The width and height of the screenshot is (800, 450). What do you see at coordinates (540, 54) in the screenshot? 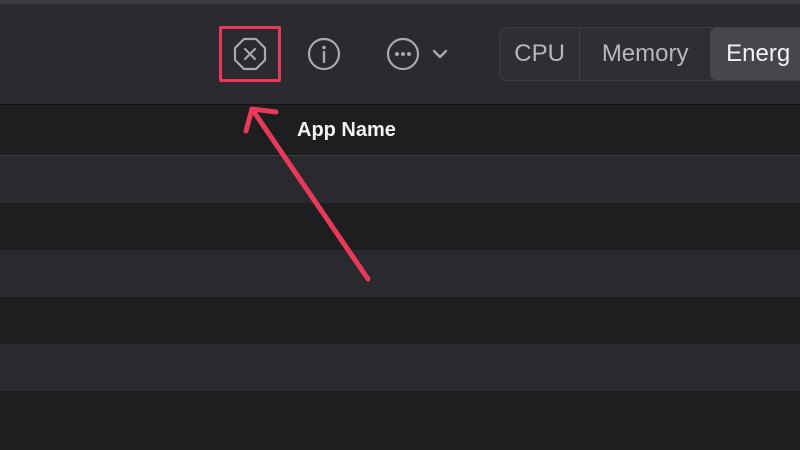
I see `tab-cpu: CPU` at bounding box center [540, 54].